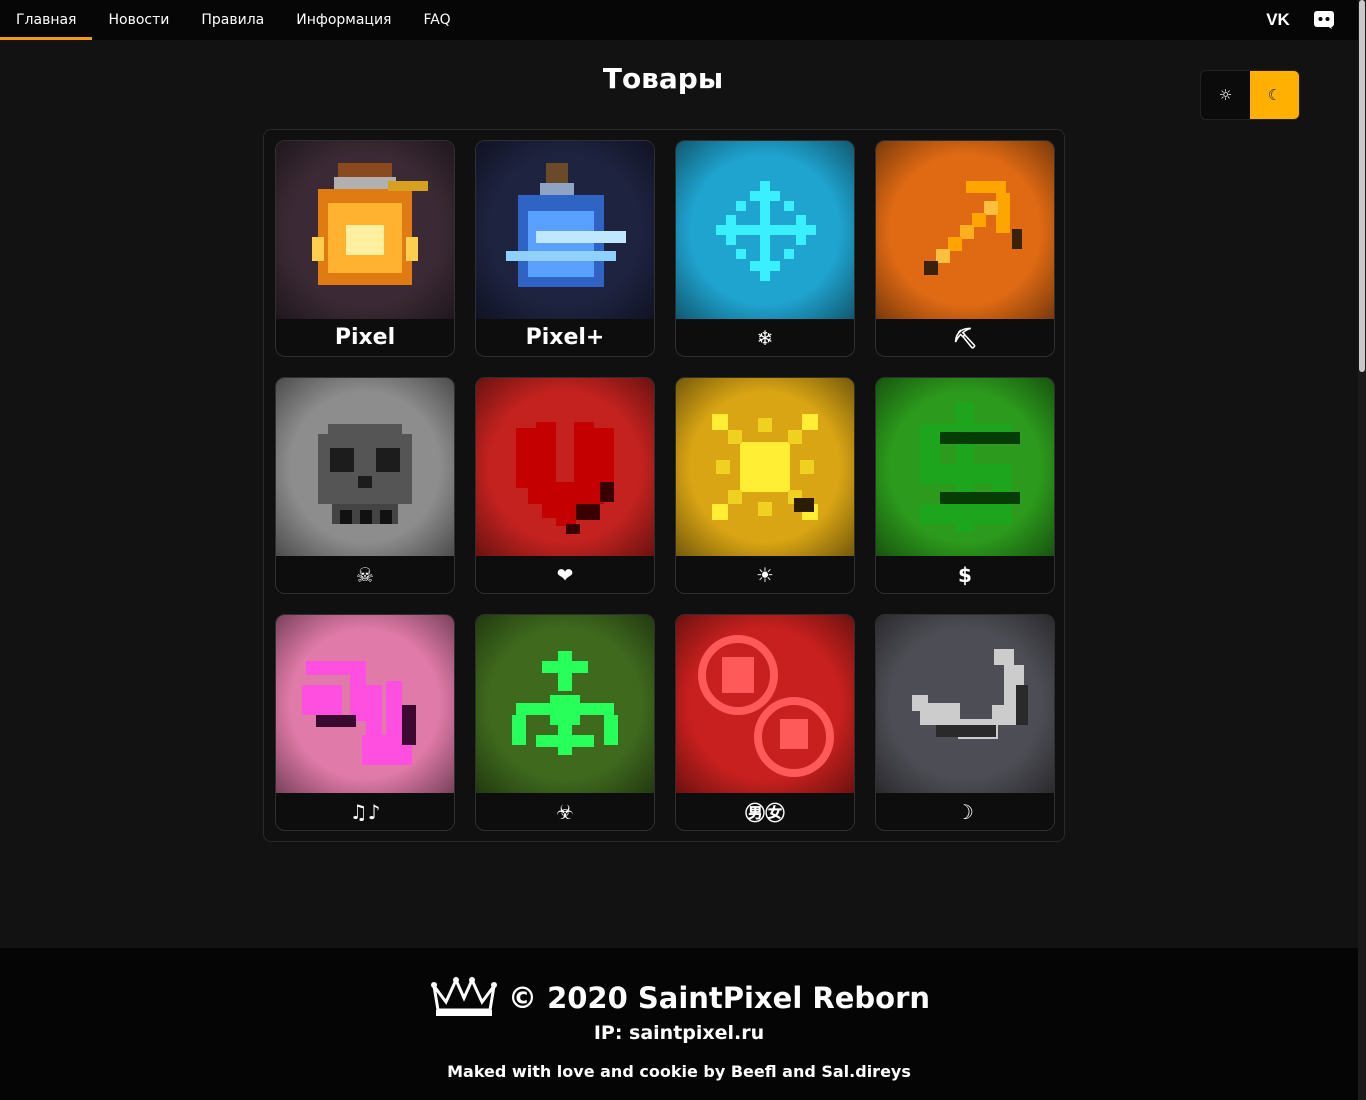 The height and width of the screenshot is (1100, 1366). I want to click on product-card: Pixel+, so click(565, 248).